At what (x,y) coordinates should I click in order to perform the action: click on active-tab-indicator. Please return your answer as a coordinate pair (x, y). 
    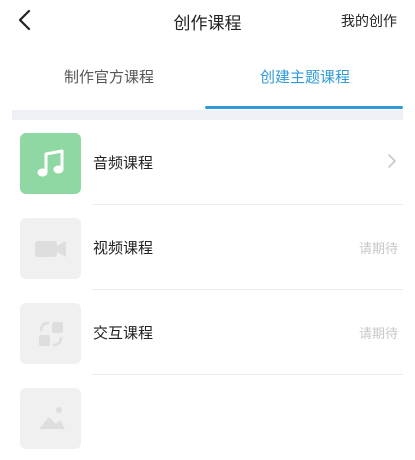
    Looking at the image, I should click on (304, 107).